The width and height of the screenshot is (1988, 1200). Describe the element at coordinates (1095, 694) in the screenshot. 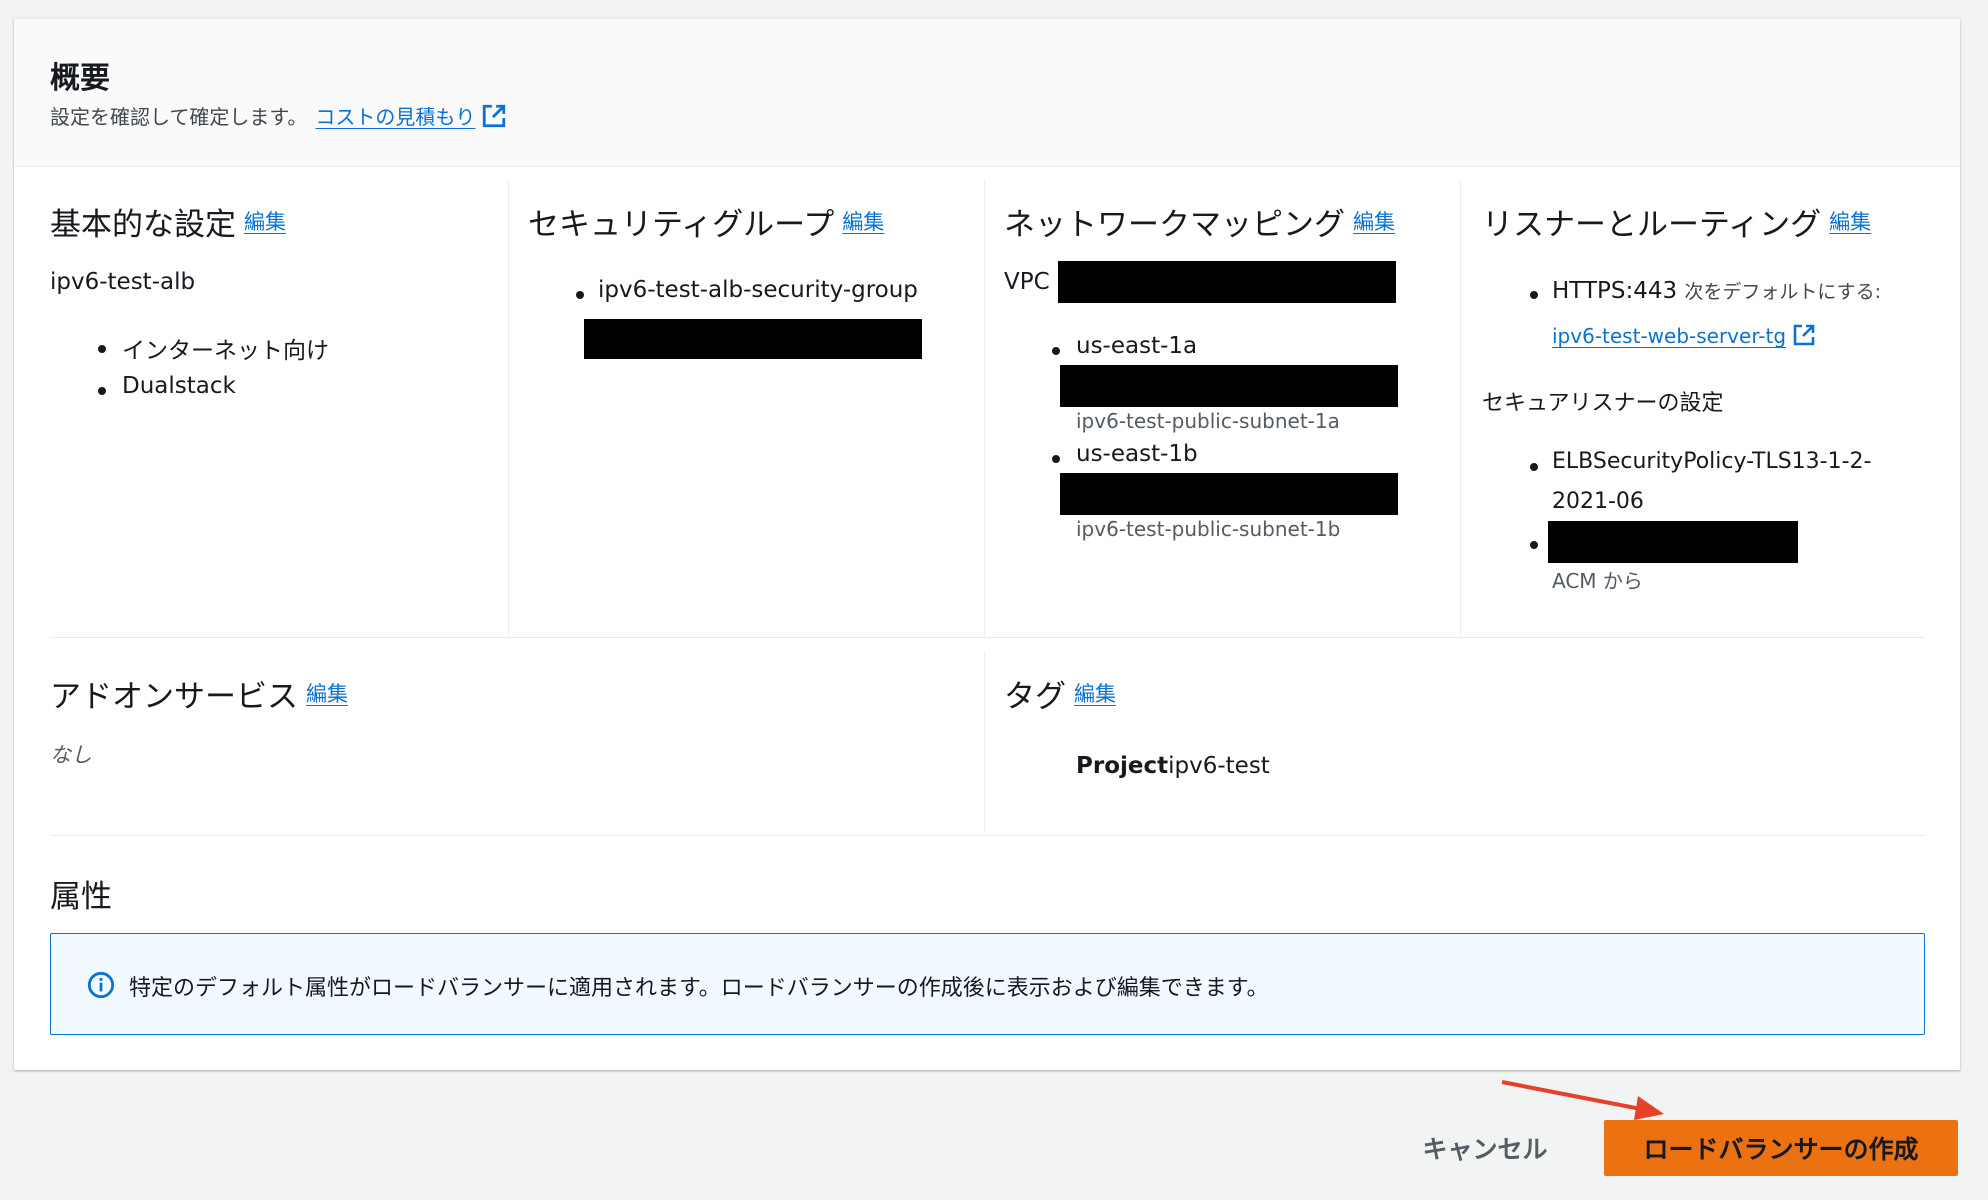

I see `edit-tags-link: 編集` at that location.